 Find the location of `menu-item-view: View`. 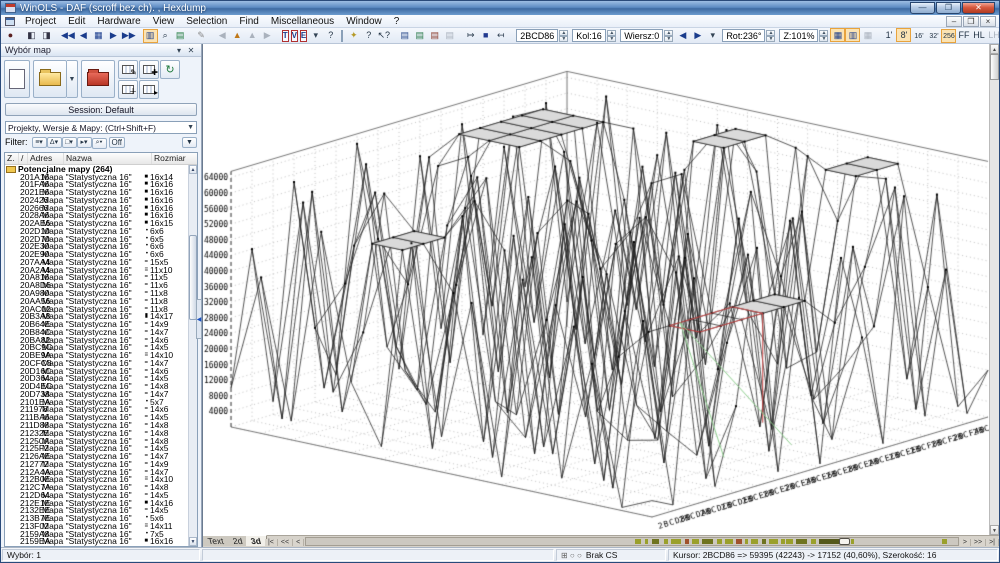

menu-item-view: View is located at coordinates (164, 21).